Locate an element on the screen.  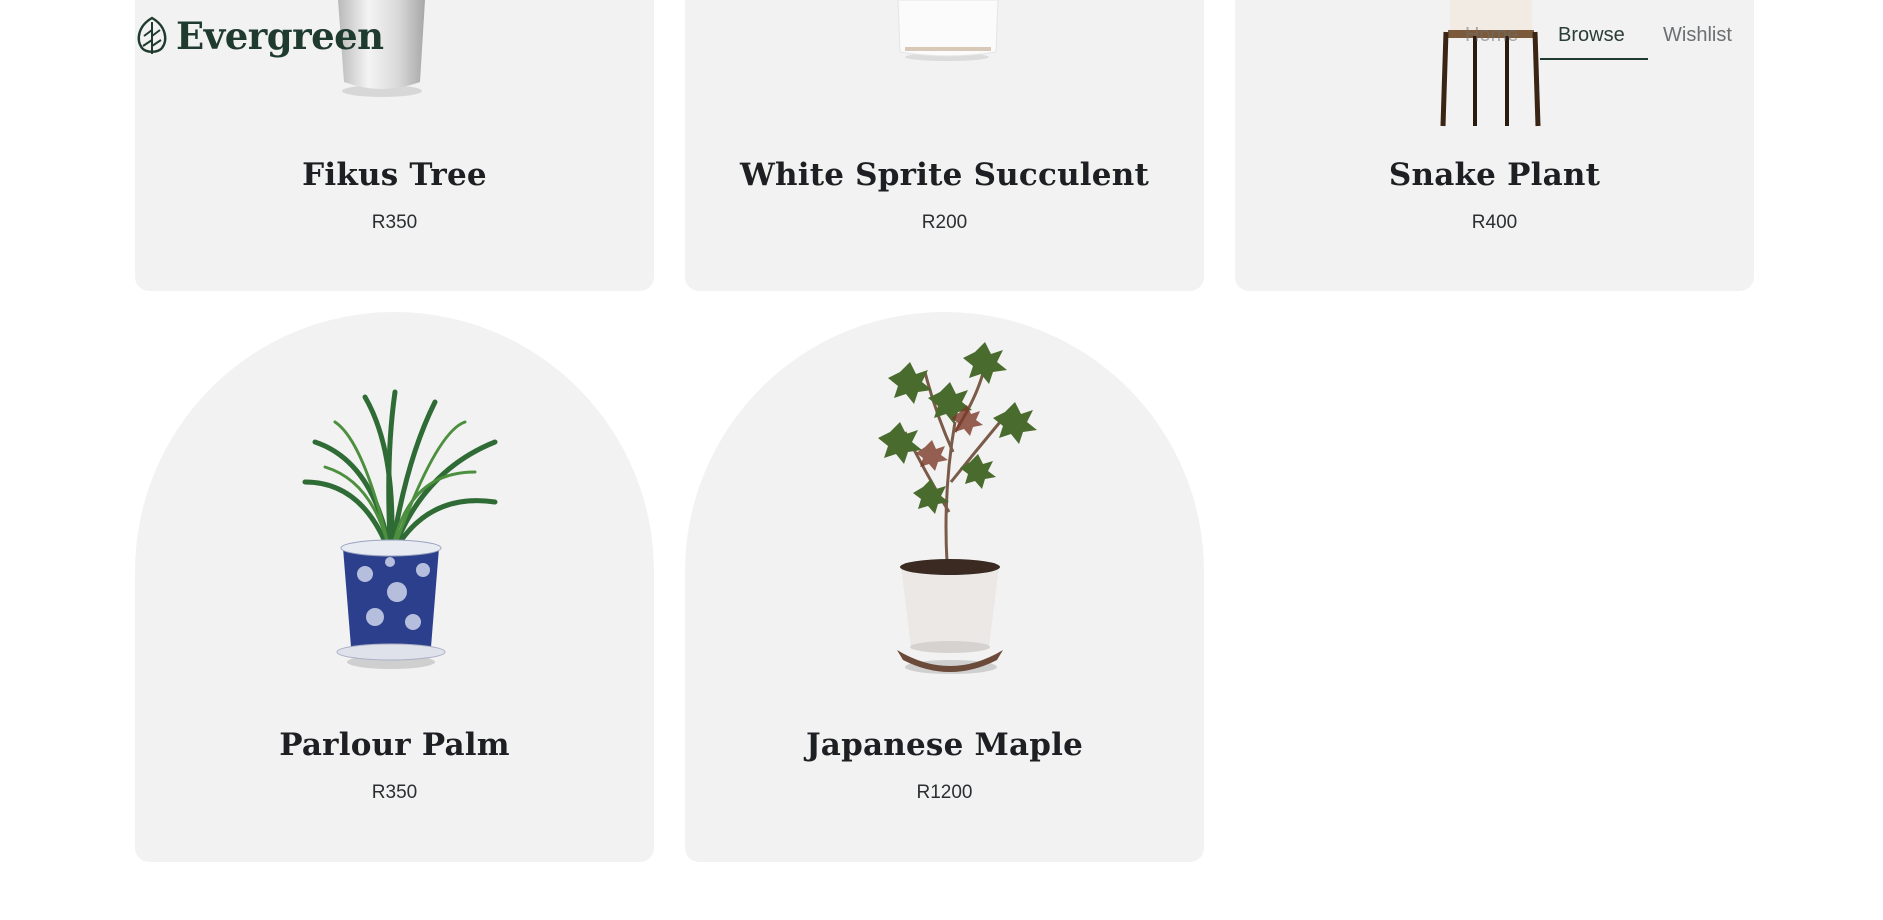
product-price: R200 is located at coordinates (944, 222).